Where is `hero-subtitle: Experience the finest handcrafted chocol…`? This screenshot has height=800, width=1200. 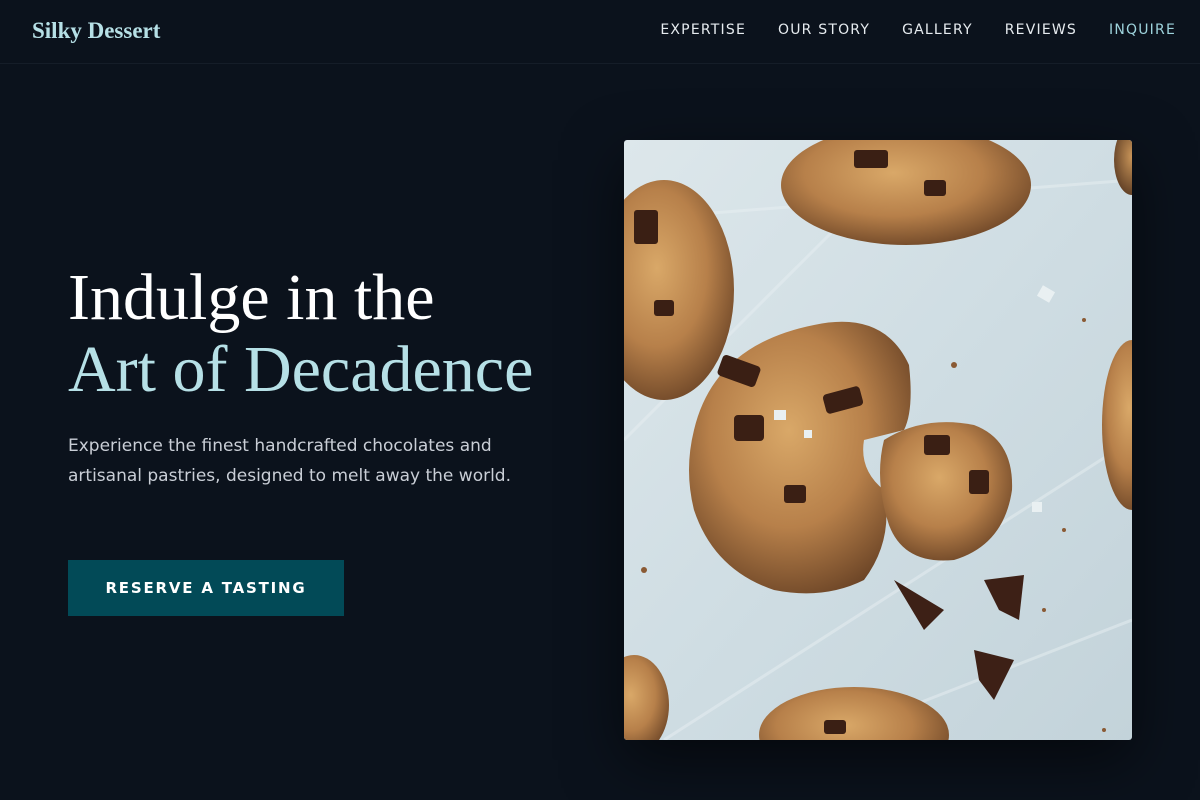 hero-subtitle: Experience the finest handcrafted chocol… is located at coordinates (290, 461).